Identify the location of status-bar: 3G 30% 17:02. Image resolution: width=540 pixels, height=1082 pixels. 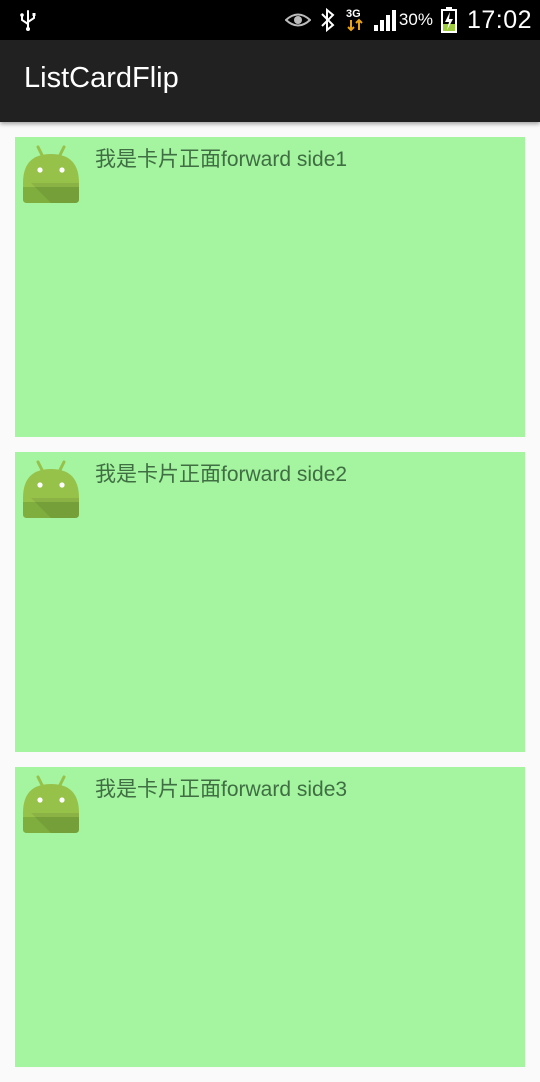
(270, 20).